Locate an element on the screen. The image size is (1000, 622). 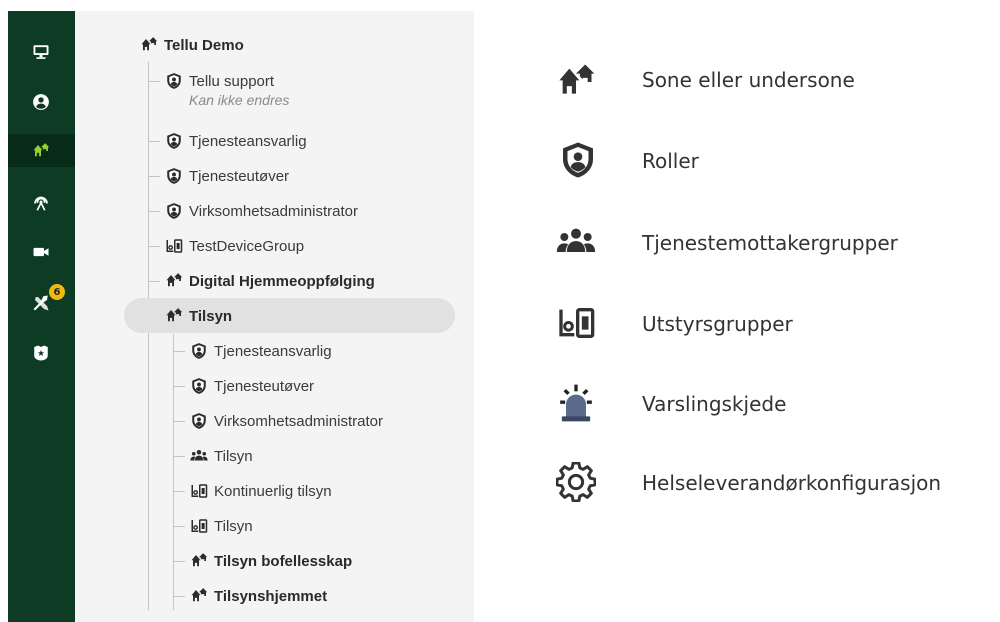
tools-icon is located at coordinates (41, 303).